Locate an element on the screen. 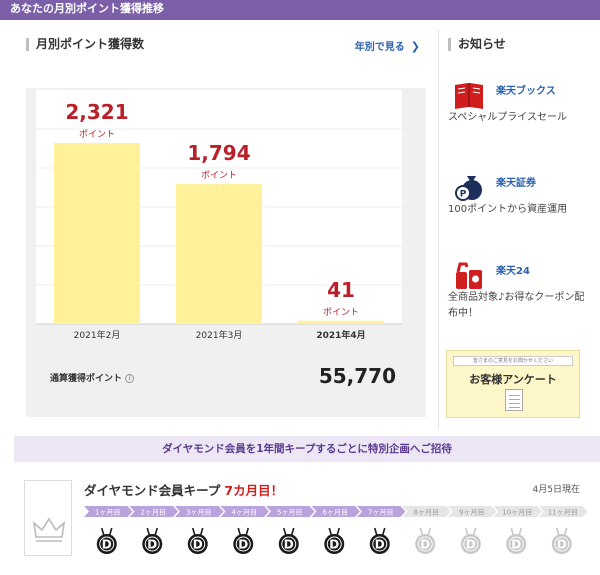 Image resolution: width=600 pixels, height=575 pixels. document-icon is located at coordinates (514, 400).